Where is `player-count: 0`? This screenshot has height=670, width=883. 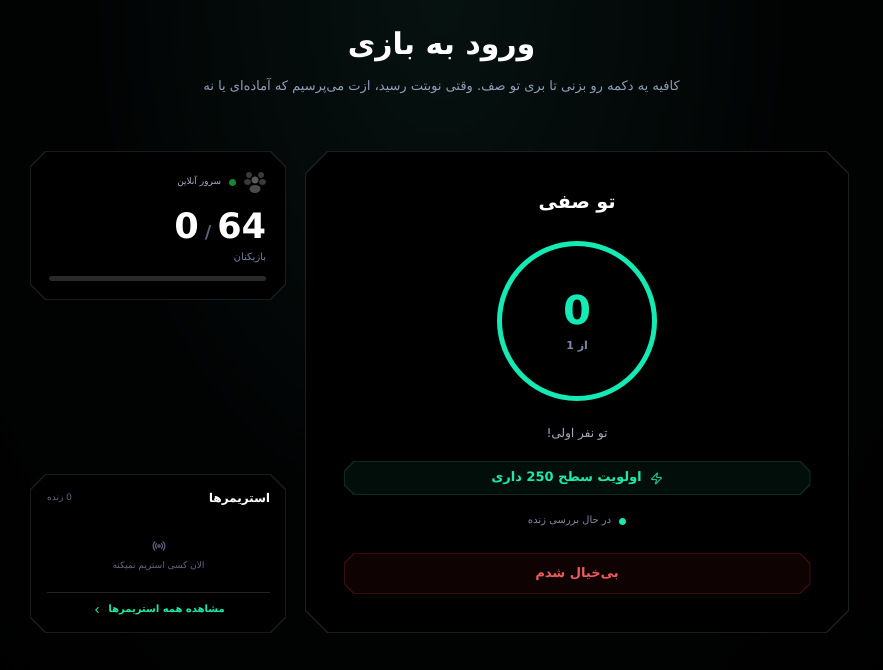
player-count: 0 is located at coordinates (186, 227).